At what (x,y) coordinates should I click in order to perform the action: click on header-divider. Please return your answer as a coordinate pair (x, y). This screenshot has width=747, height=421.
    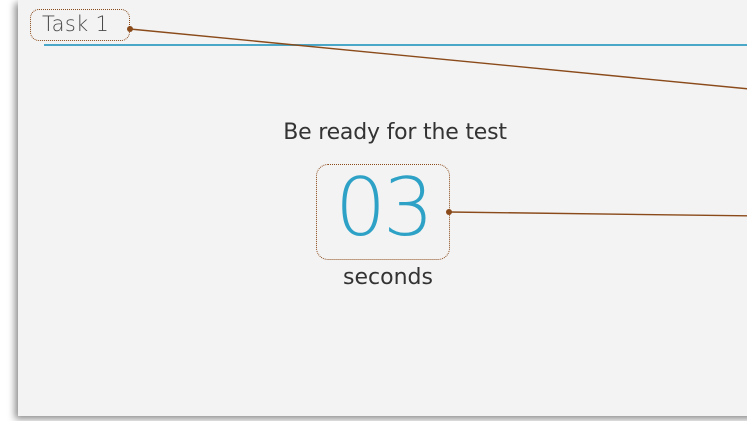
    Looking at the image, I should click on (395, 45).